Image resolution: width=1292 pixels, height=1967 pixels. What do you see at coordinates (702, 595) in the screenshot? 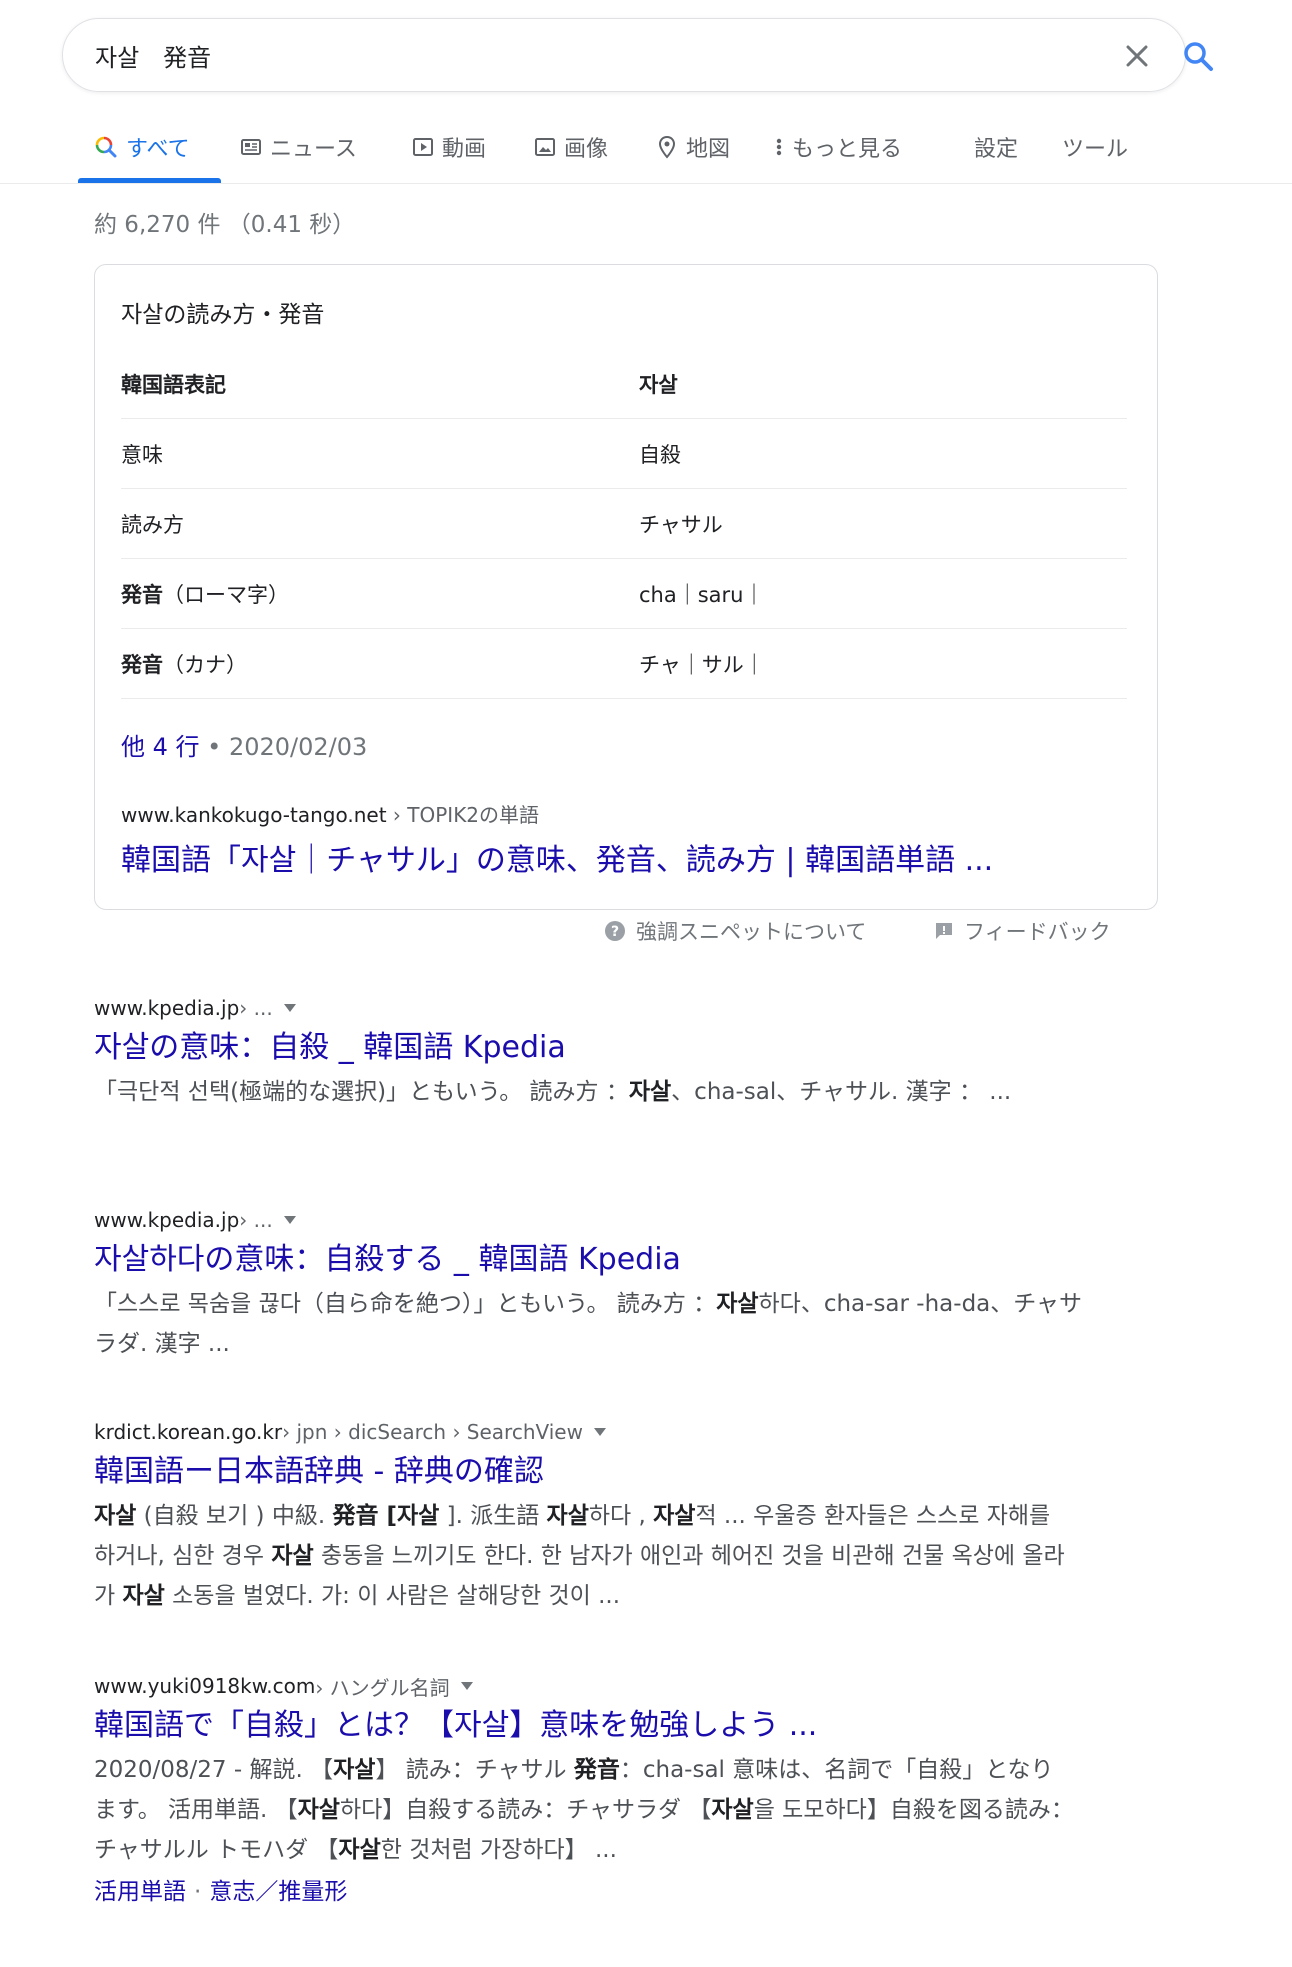
I see `table-cell: cha｜saru｜` at bounding box center [702, 595].